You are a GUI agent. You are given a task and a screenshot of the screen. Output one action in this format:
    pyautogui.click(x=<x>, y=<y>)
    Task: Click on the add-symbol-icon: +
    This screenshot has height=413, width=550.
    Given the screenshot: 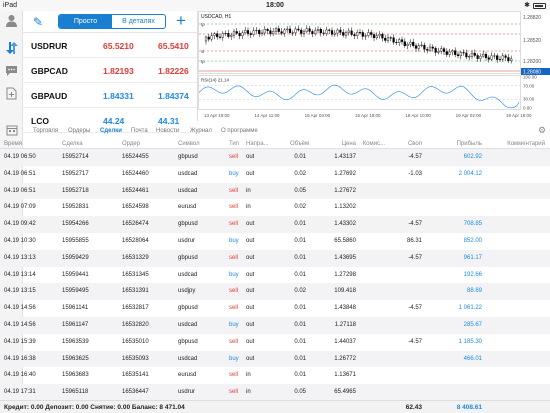 What is the action you would take?
    pyautogui.click(x=181, y=21)
    